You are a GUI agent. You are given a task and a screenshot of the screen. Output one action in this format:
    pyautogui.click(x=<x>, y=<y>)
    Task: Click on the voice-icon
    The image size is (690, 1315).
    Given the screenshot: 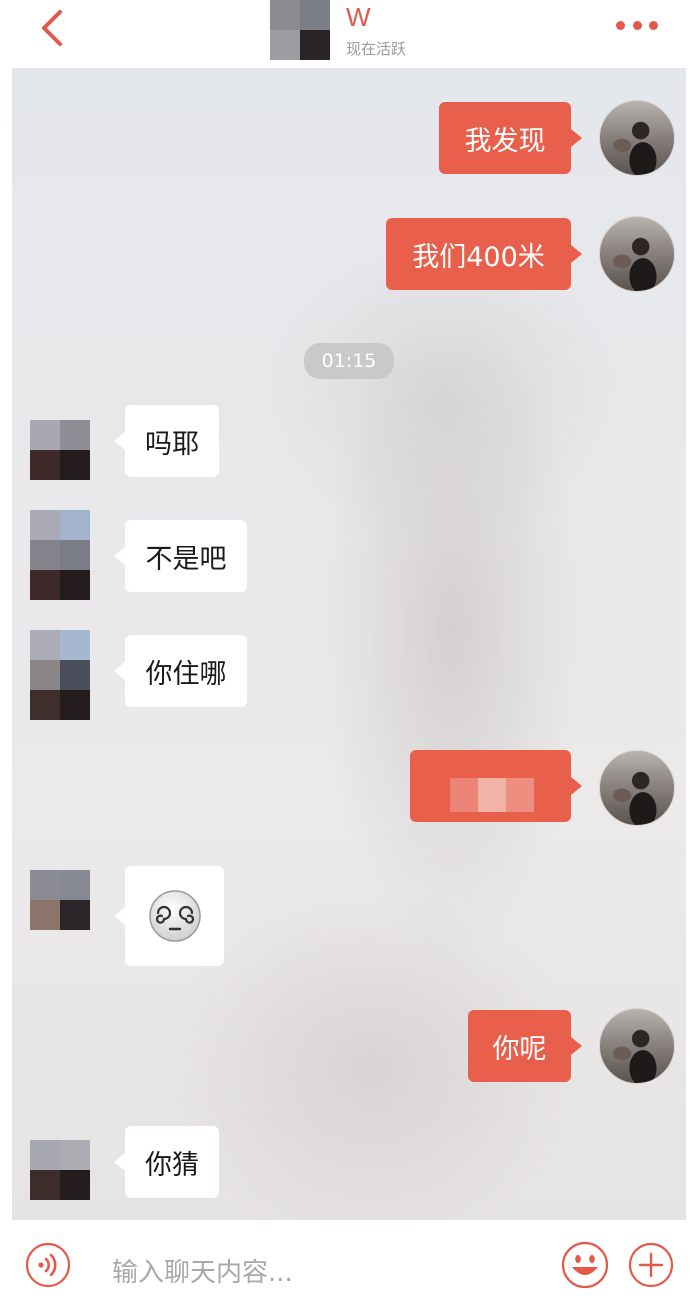 What is the action you would take?
    pyautogui.click(x=48, y=1265)
    